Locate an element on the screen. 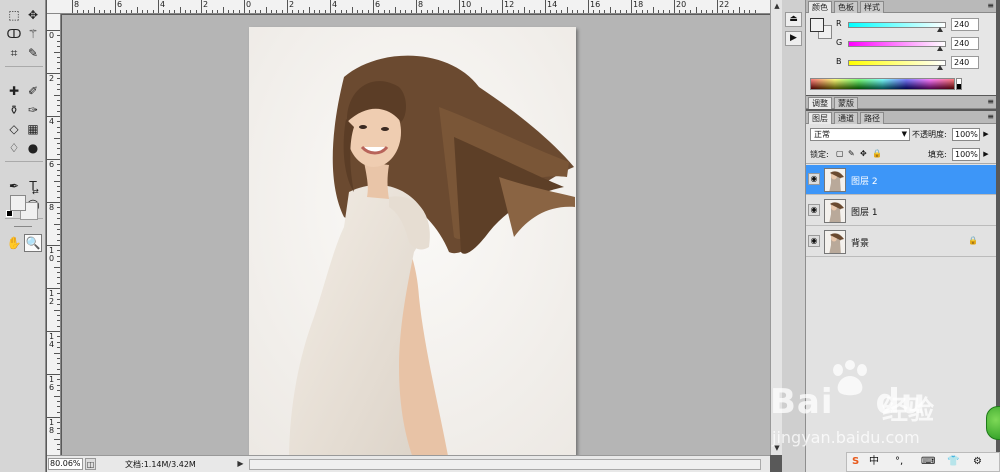 The width and height of the screenshot is (1000, 472). magic-wand-tool-button: ⚚ is located at coordinates (33, 34).